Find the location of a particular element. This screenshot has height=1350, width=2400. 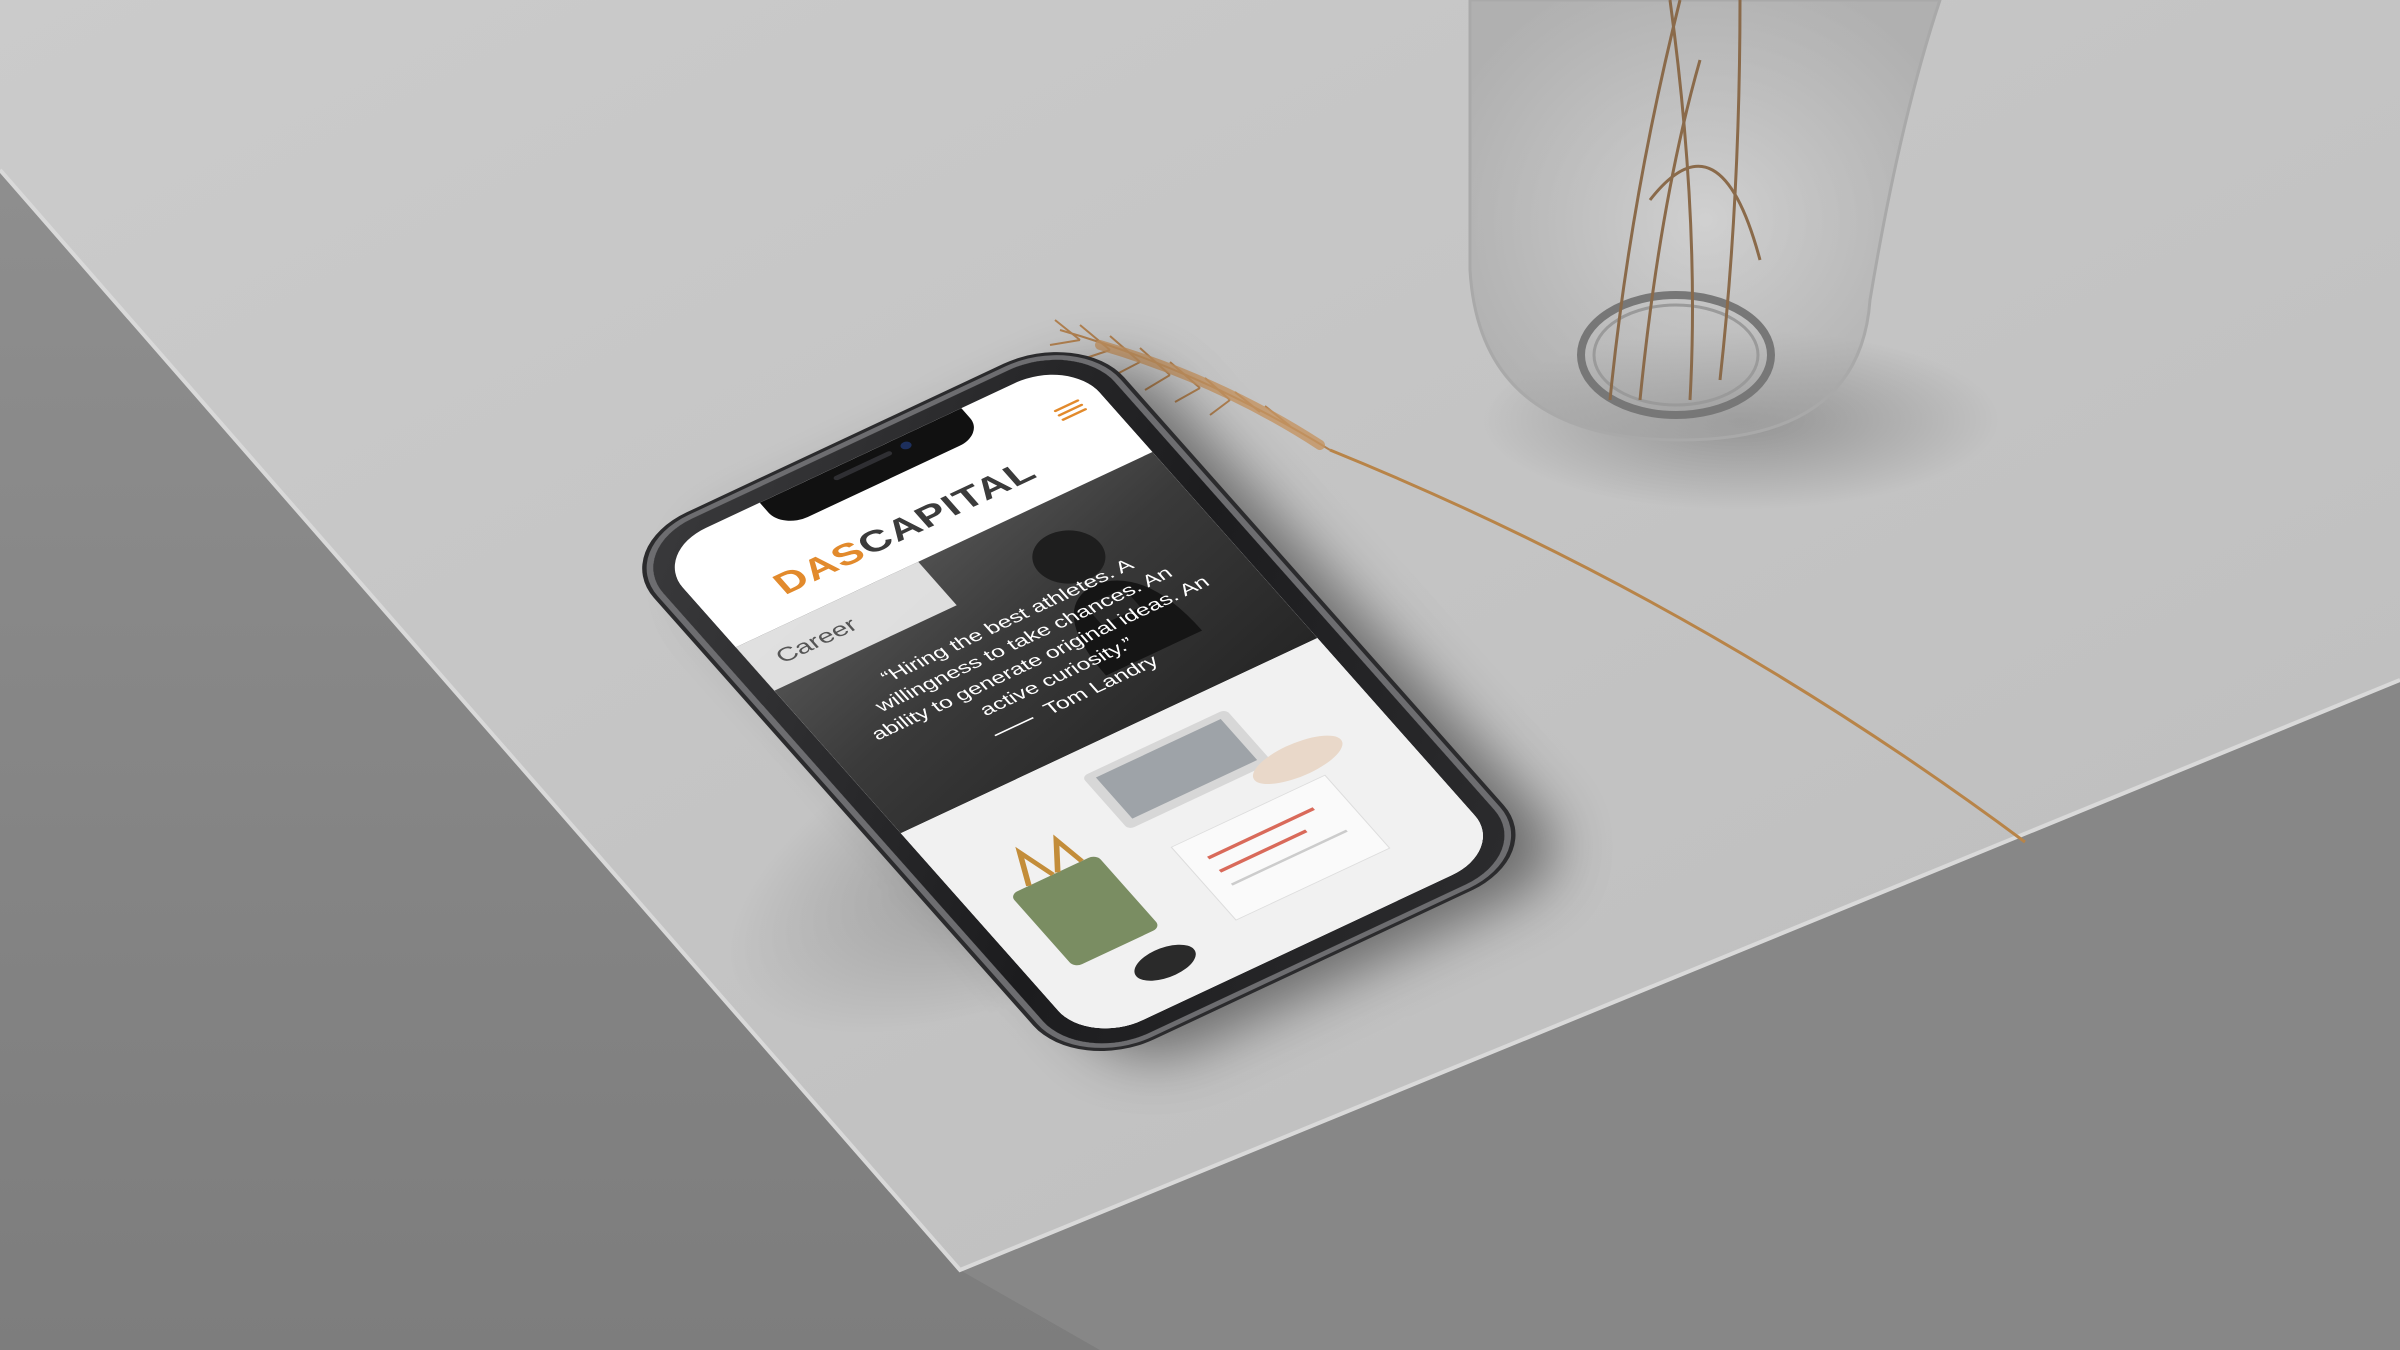

hamburger-menu-icon is located at coordinates (1070, 410).